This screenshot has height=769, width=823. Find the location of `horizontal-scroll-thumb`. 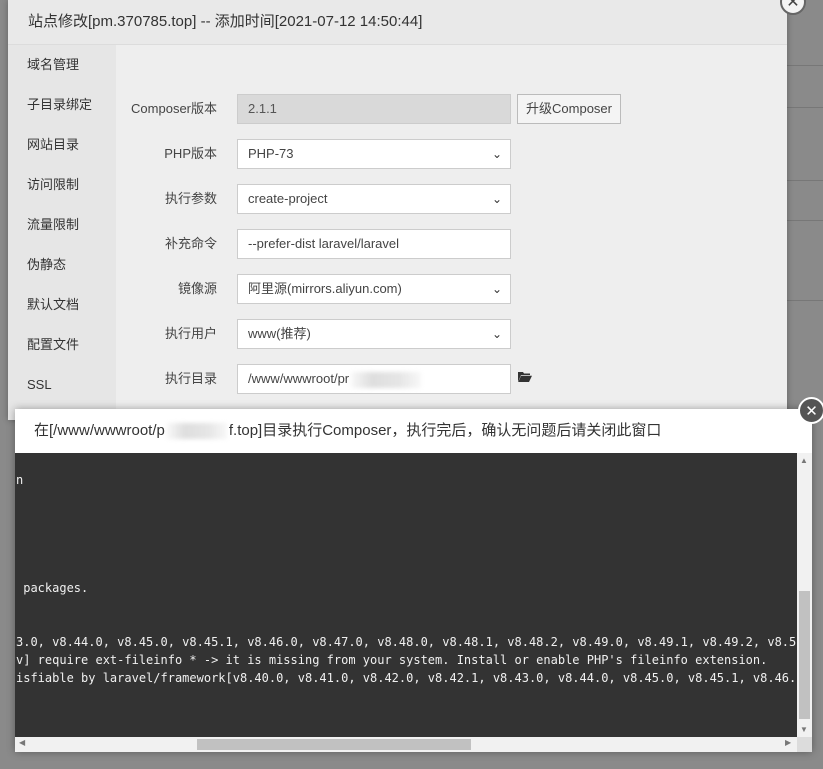

horizontal-scroll-thumb is located at coordinates (334, 744).